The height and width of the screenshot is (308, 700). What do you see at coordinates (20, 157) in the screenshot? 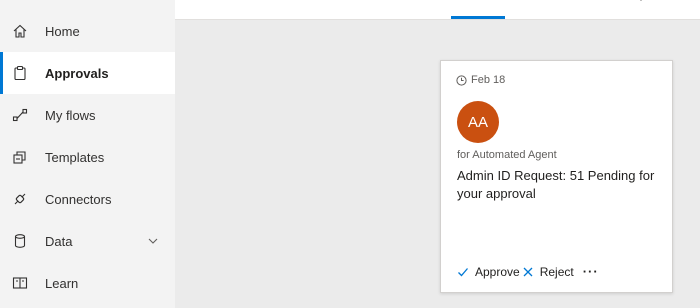
I see `templates-icon` at bounding box center [20, 157].